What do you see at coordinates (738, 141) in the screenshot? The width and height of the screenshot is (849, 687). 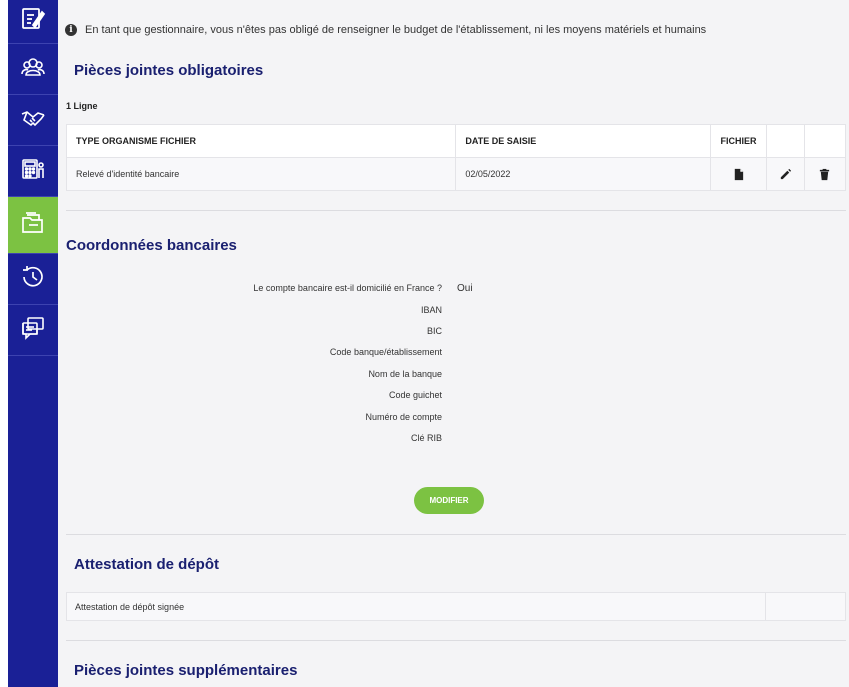 I see `column-header: FICHIER` at bounding box center [738, 141].